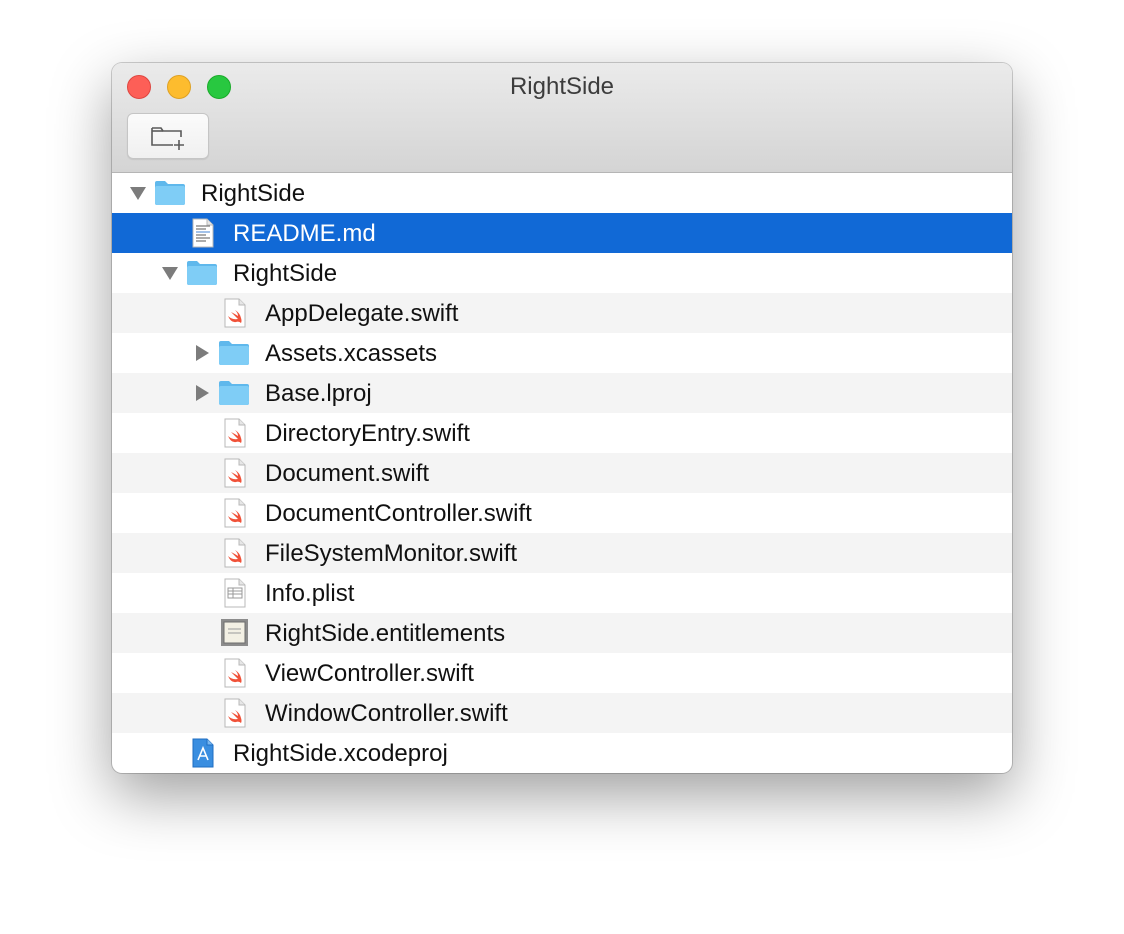  What do you see at coordinates (234, 632) in the screenshot?
I see `entitlements-file-icon` at bounding box center [234, 632].